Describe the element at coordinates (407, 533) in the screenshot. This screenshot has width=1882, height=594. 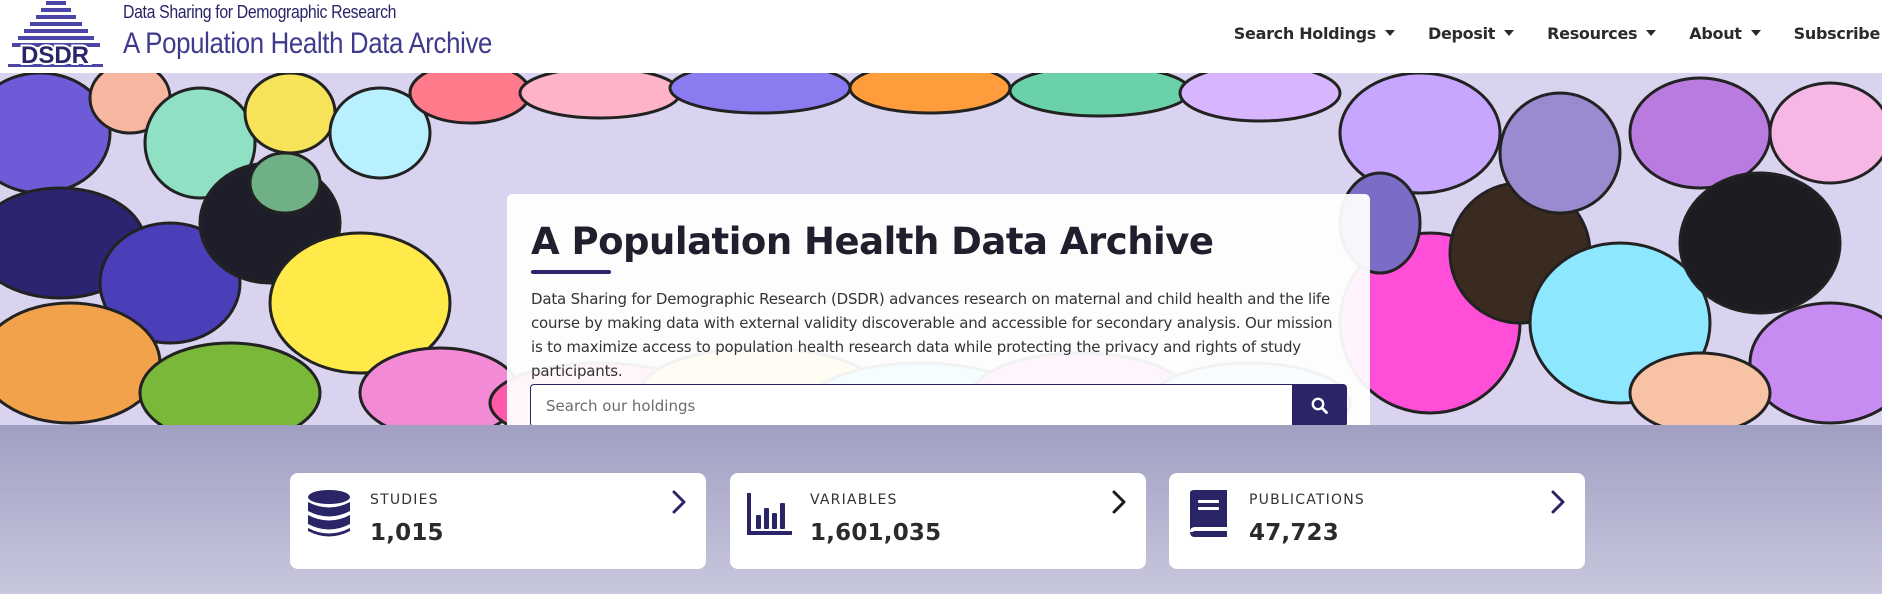
I see `stat-value: 1,015` at that location.